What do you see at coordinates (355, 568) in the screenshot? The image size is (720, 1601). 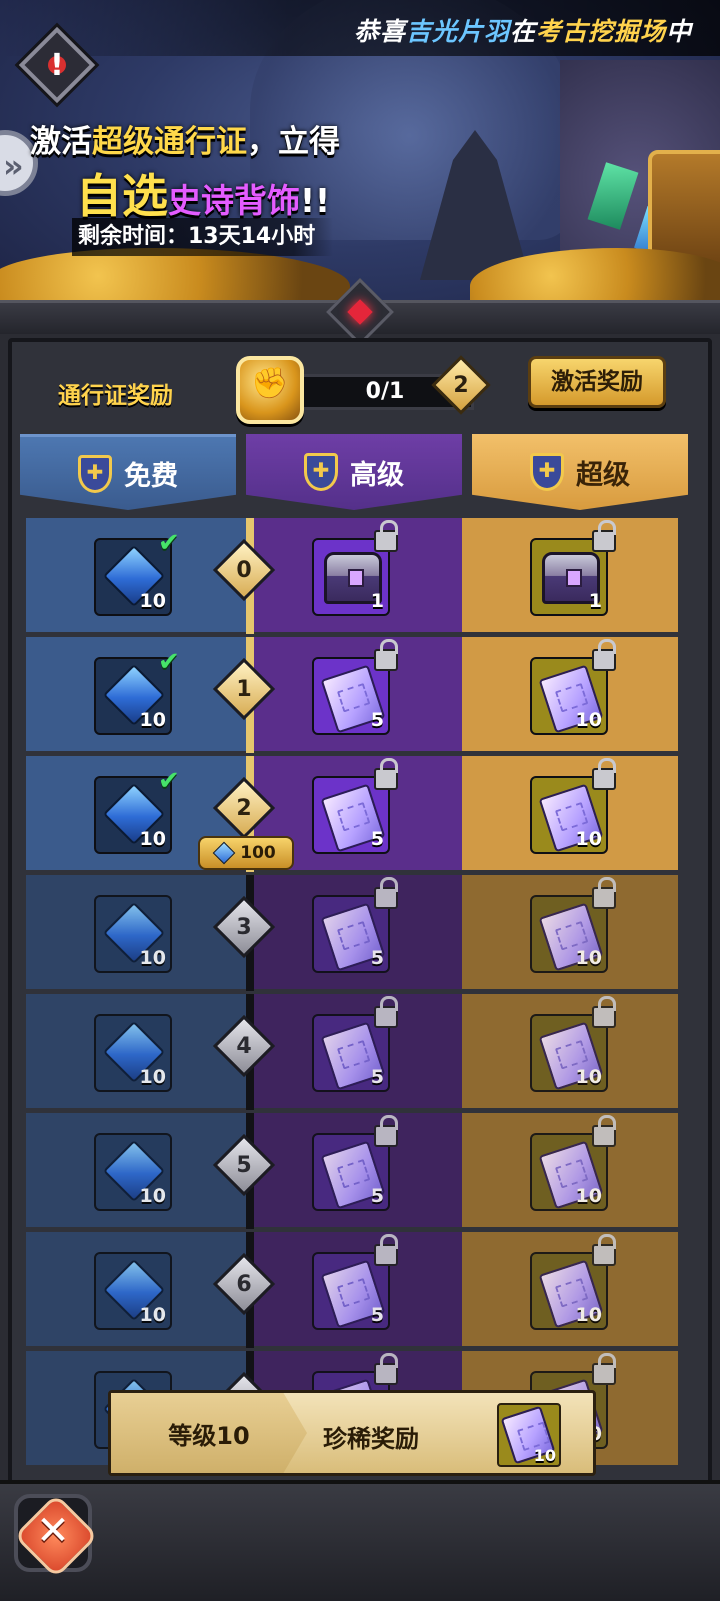 I see `advanced-reward-slot: 1` at bounding box center [355, 568].